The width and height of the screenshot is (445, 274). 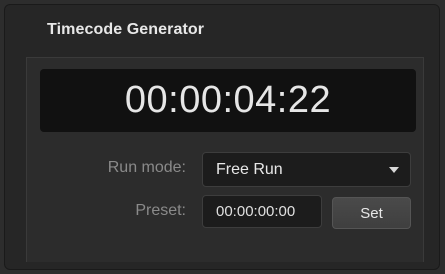 I want to click on run-mode-dropdown: Free Run, so click(x=306, y=169).